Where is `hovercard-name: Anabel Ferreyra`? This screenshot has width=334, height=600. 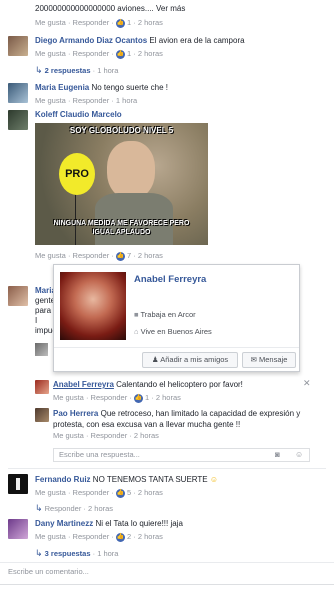
hovercard-name: Anabel Ferreyra is located at coordinates (170, 279).